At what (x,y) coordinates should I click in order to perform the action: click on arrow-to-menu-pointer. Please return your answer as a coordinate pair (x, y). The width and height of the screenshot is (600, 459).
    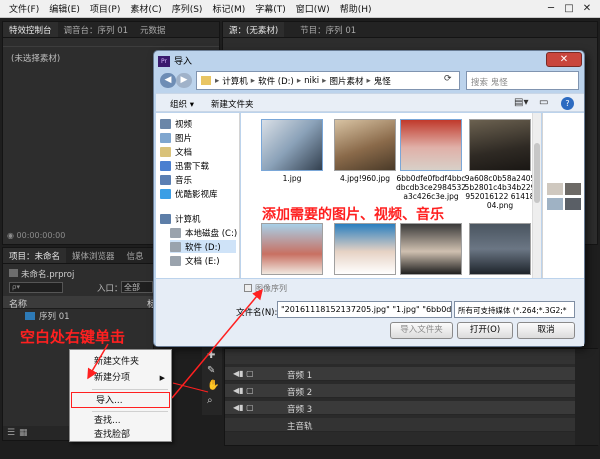
    Looking at the image, I should click on (98, 361).